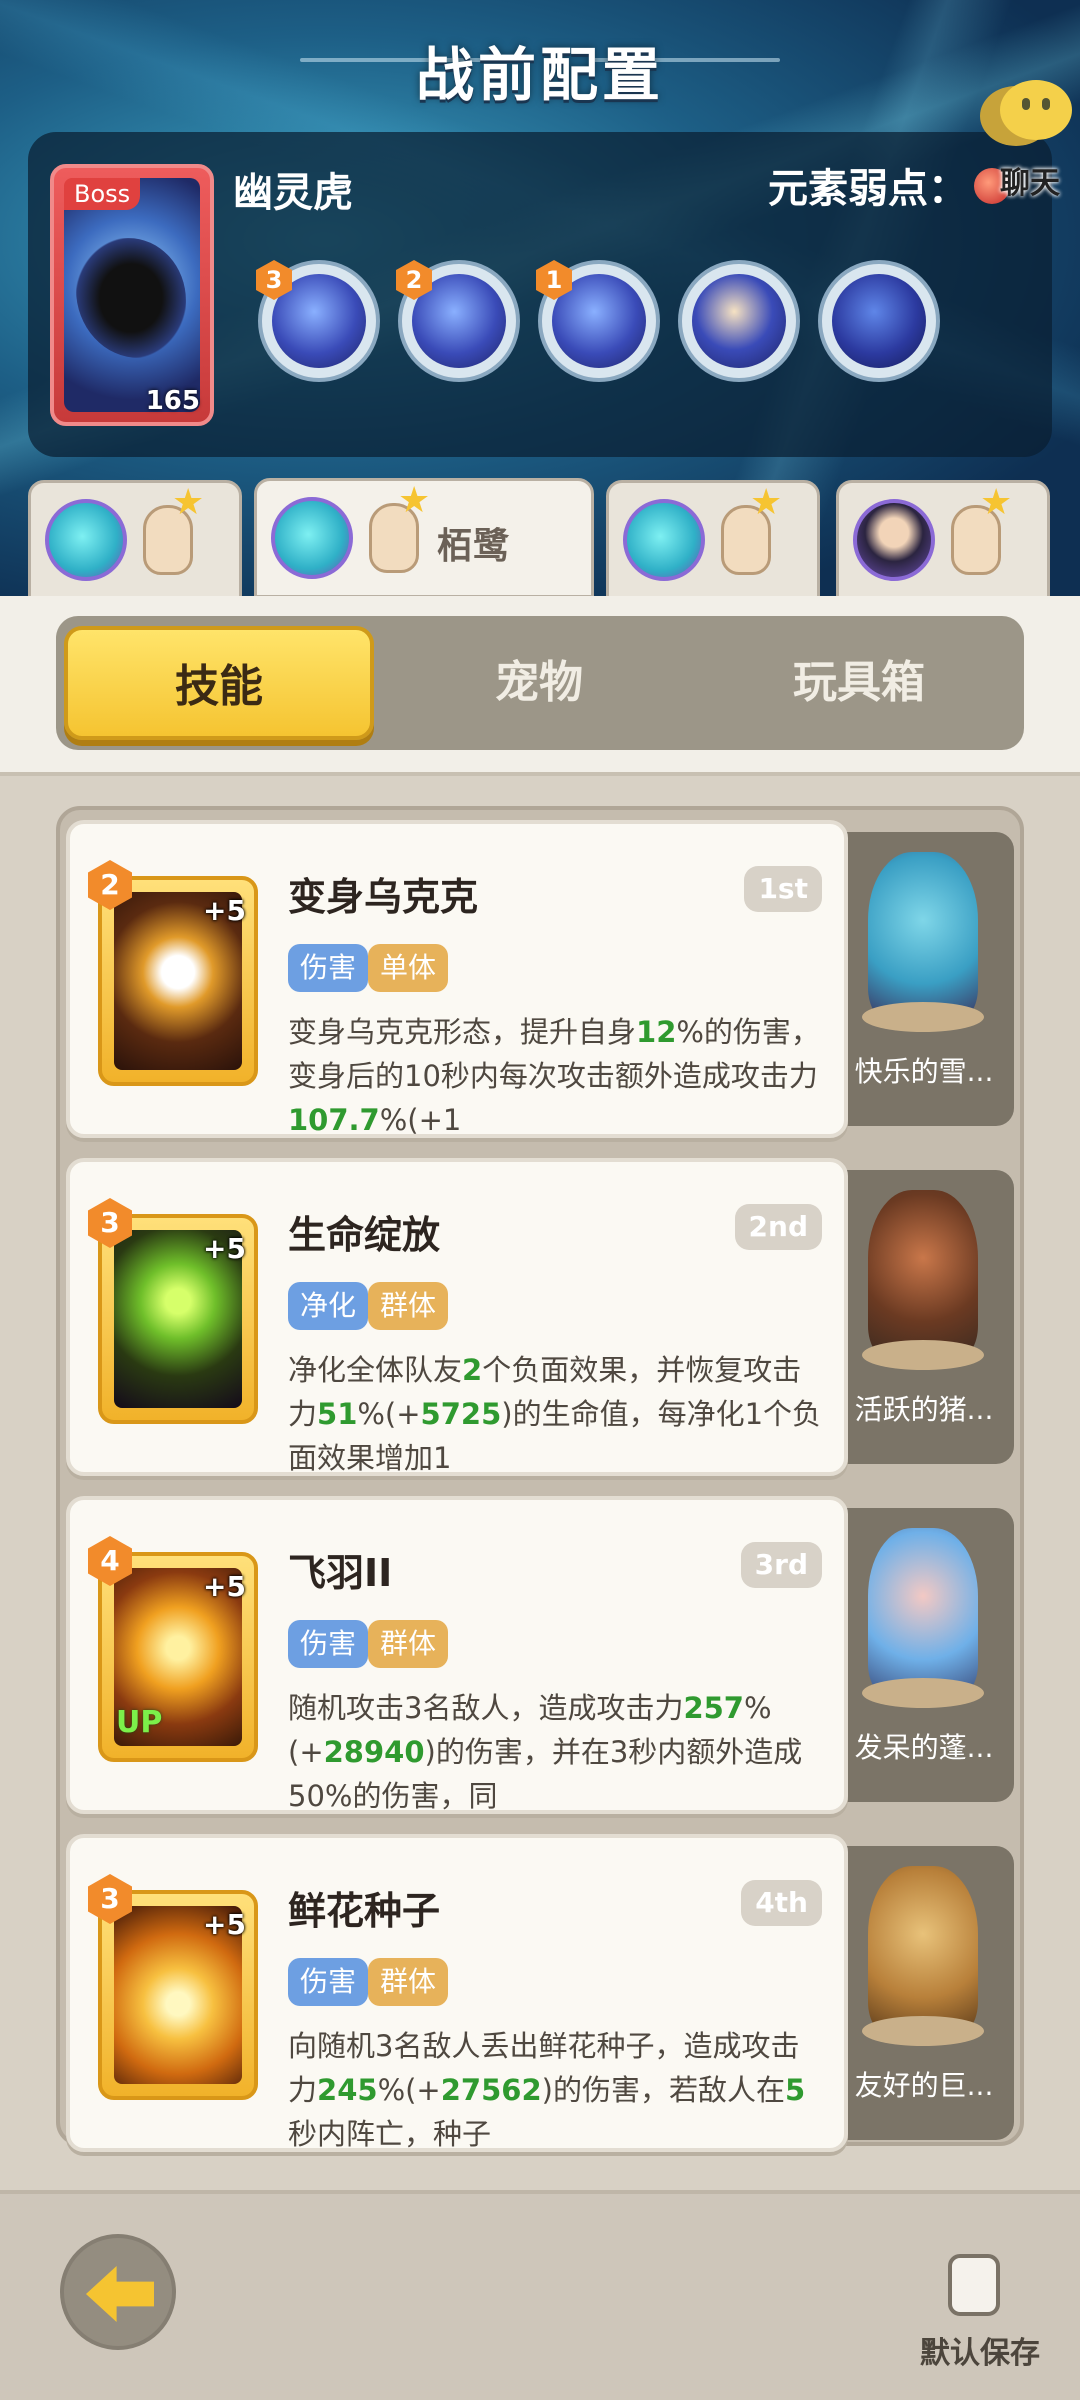  Describe the element at coordinates (334, 1120) in the screenshot. I see `desc-value: 107.7` at that location.